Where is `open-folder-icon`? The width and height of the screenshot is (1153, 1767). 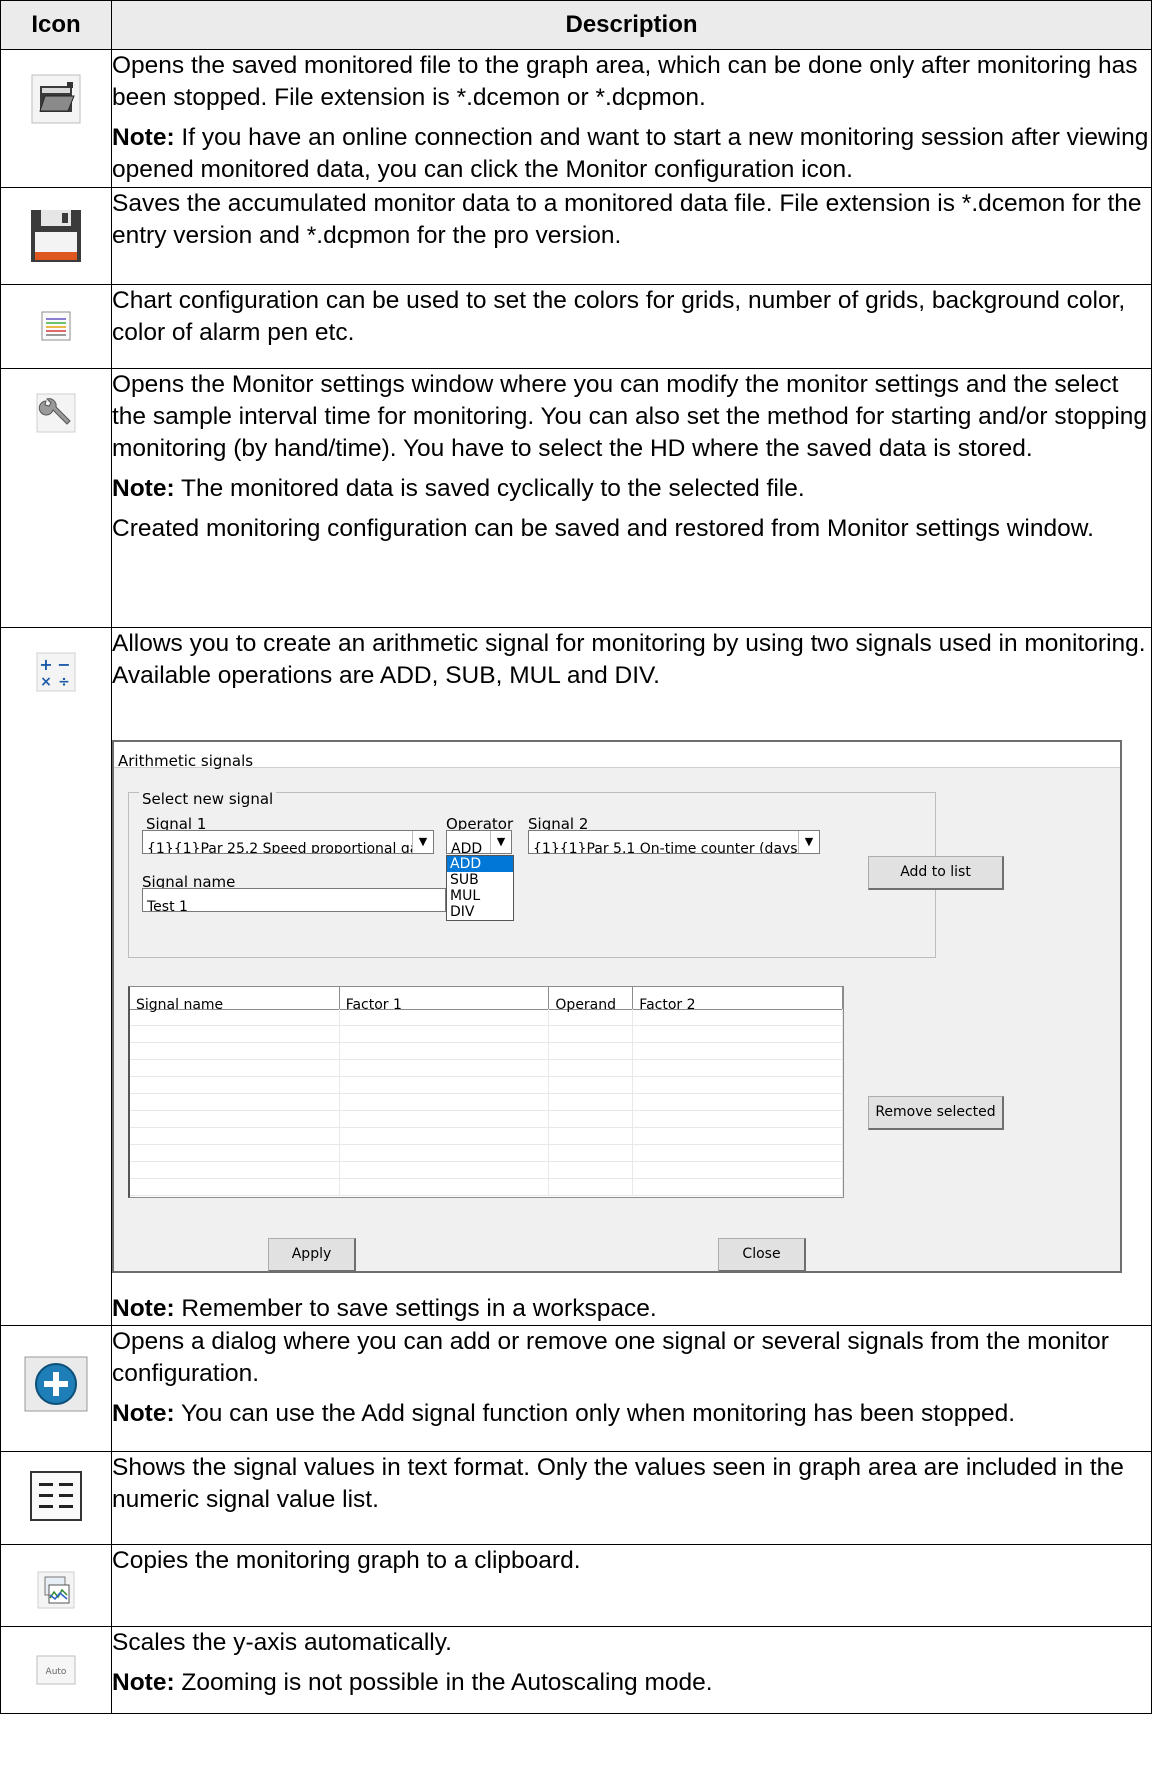
open-folder-icon is located at coordinates (56, 99).